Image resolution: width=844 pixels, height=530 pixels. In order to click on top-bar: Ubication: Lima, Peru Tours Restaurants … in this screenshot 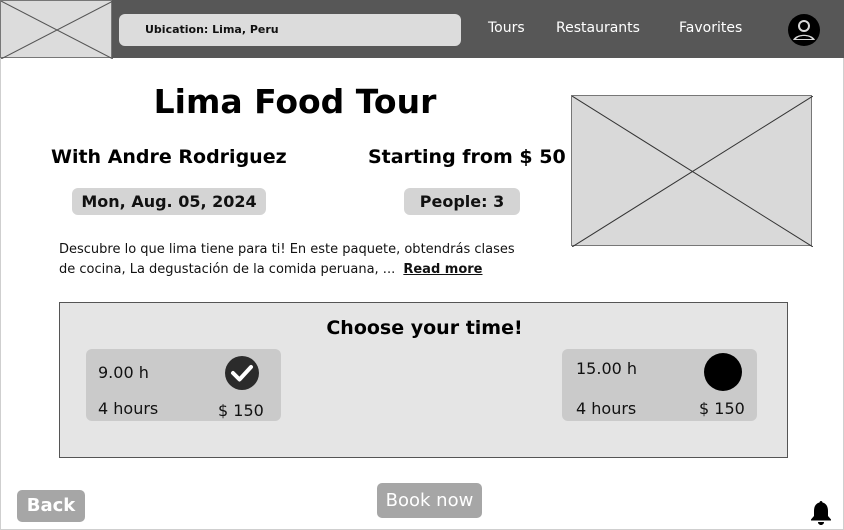, I will do `click(422, 29)`.